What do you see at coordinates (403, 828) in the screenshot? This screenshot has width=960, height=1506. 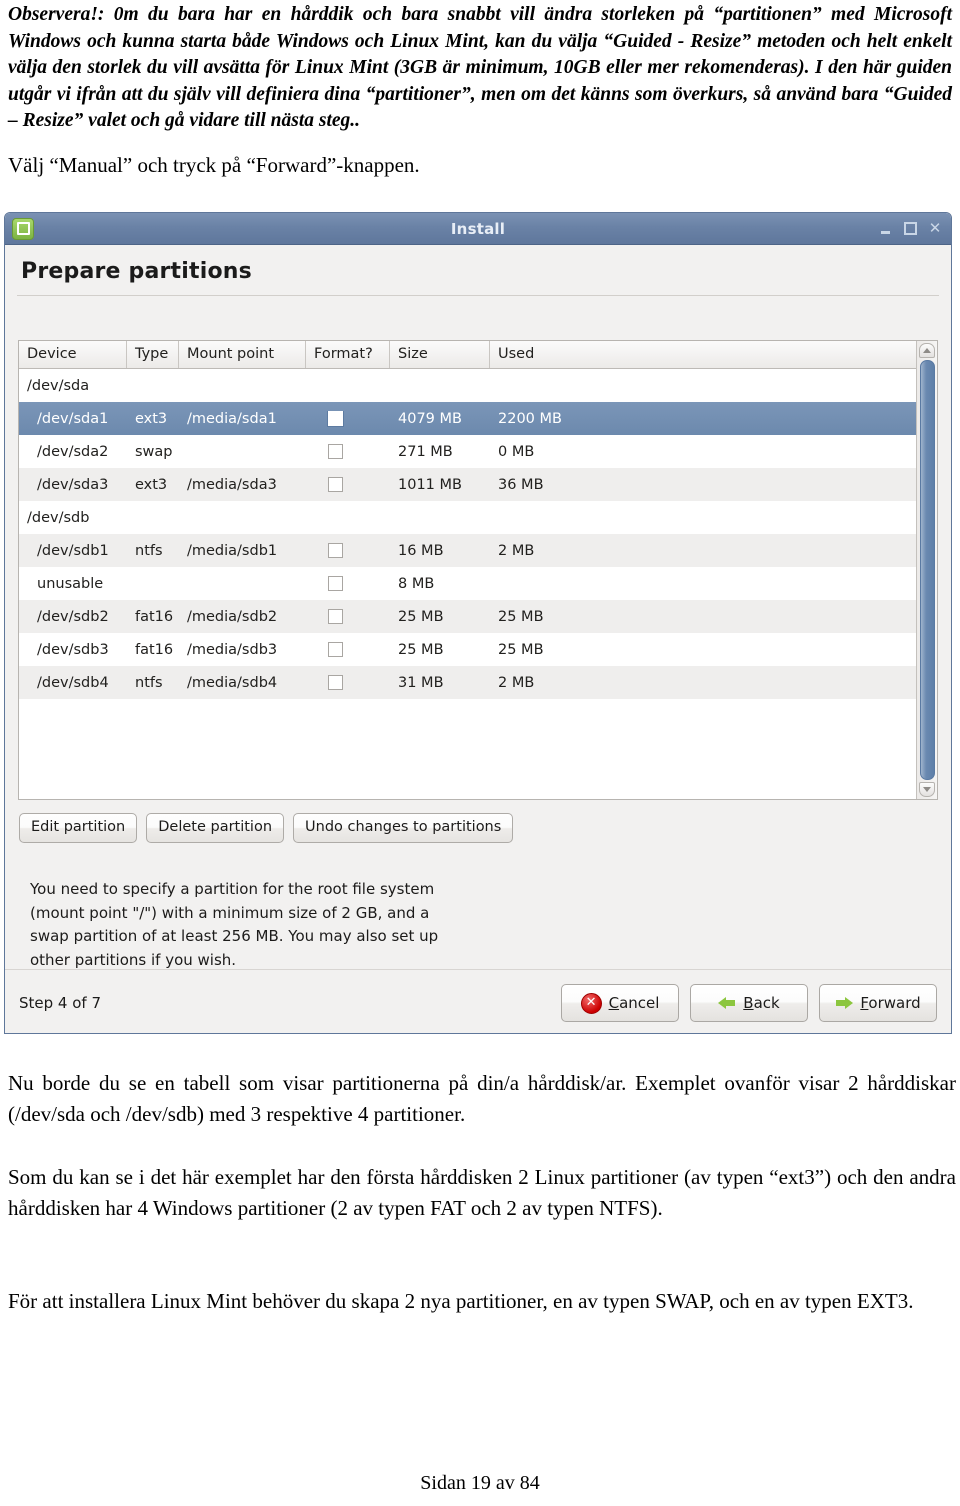 I see `undo-changes-button: Undo changes to partitions` at bounding box center [403, 828].